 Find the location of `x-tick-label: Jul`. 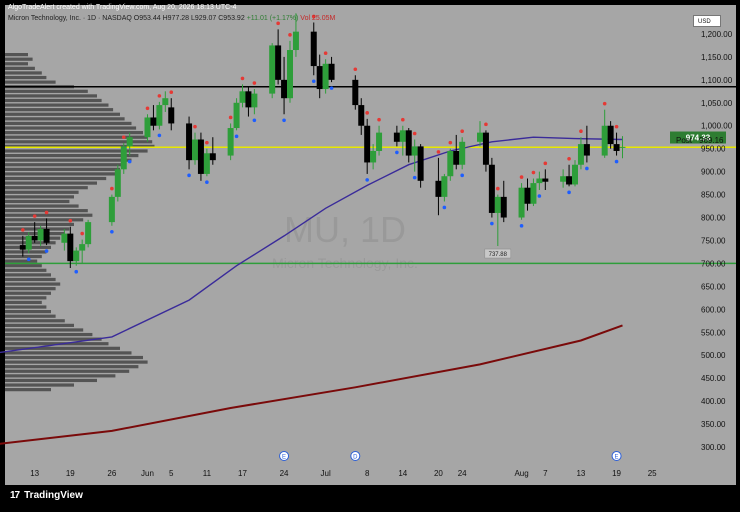

x-tick-label: Jul is located at coordinates (326, 473).